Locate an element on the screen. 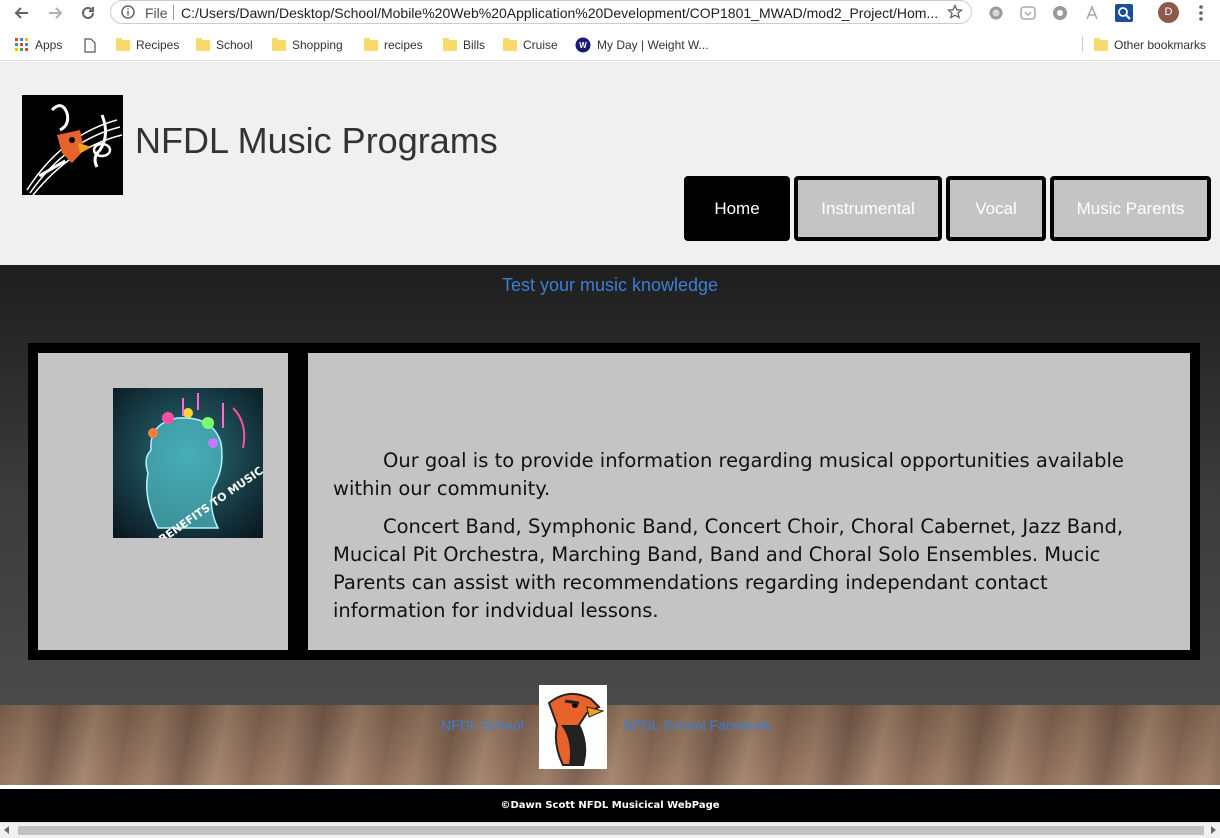  pocket-icon is located at coordinates (1028, 13).